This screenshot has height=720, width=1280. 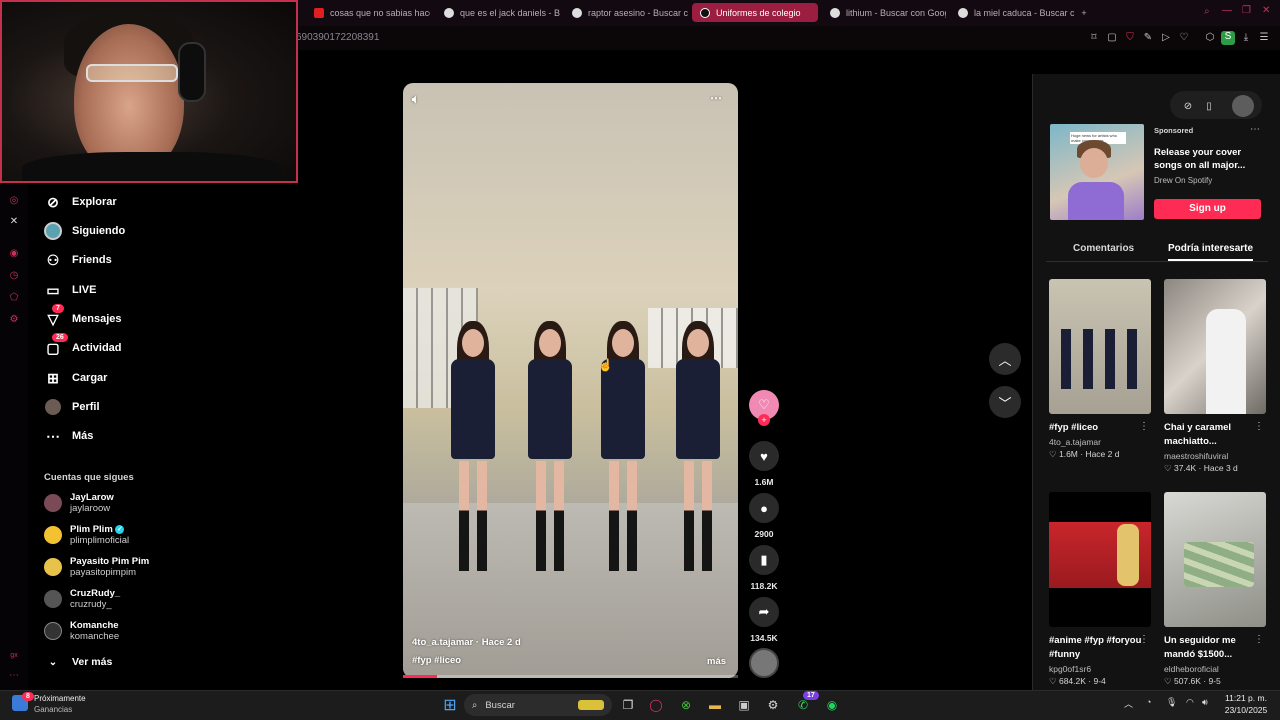 What do you see at coordinates (1166, 38) in the screenshot?
I see `play-icon: ▷` at bounding box center [1166, 38].